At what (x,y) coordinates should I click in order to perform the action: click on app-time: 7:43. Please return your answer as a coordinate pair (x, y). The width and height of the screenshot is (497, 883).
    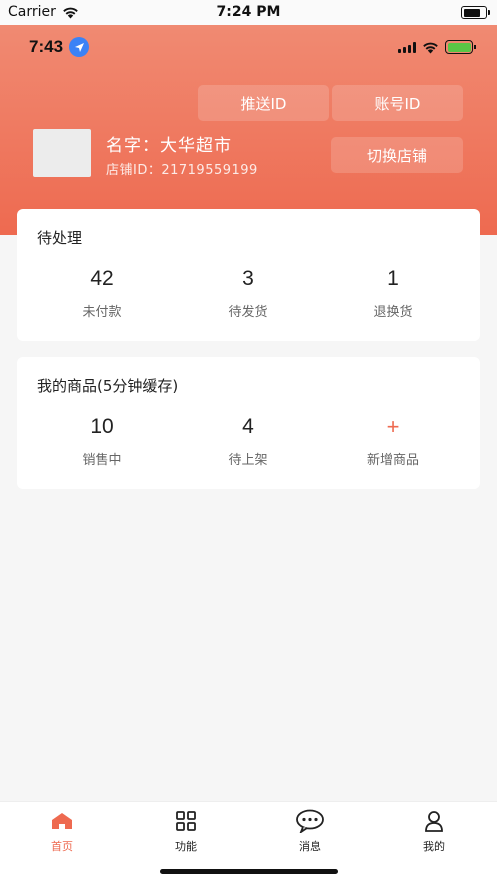
    Looking at the image, I should click on (59, 47).